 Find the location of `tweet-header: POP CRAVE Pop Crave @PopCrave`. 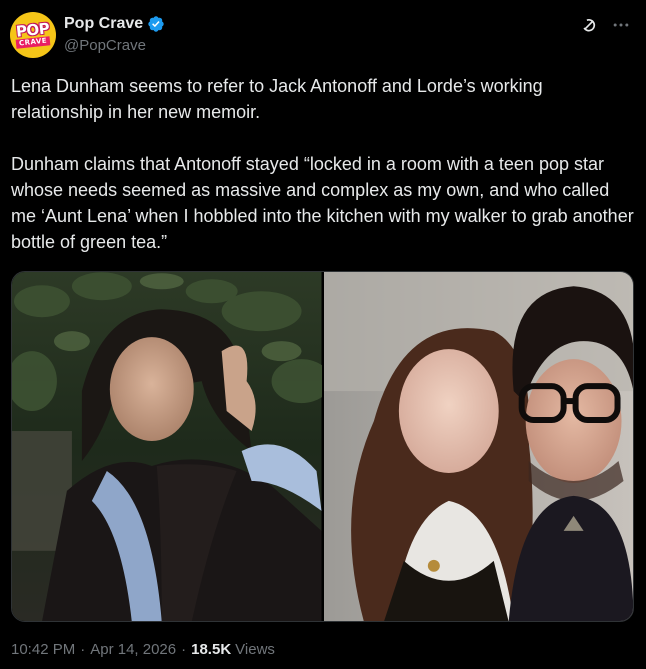

tweet-header: POP CRAVE Pop Crave @PopCrave is located at coordinates (323, 35).